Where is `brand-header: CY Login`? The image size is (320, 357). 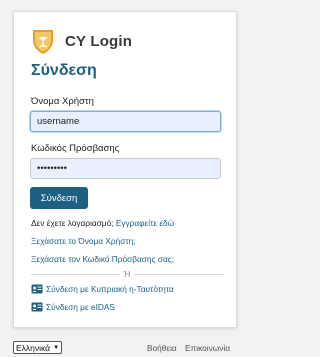
brand-header: CY Login is located at coordinates (81, 41).